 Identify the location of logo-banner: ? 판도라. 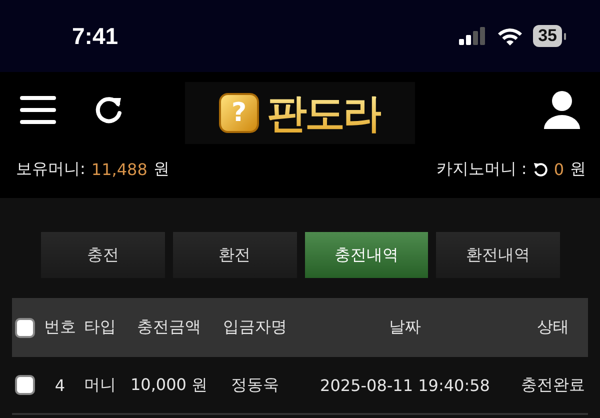
(300, 113).